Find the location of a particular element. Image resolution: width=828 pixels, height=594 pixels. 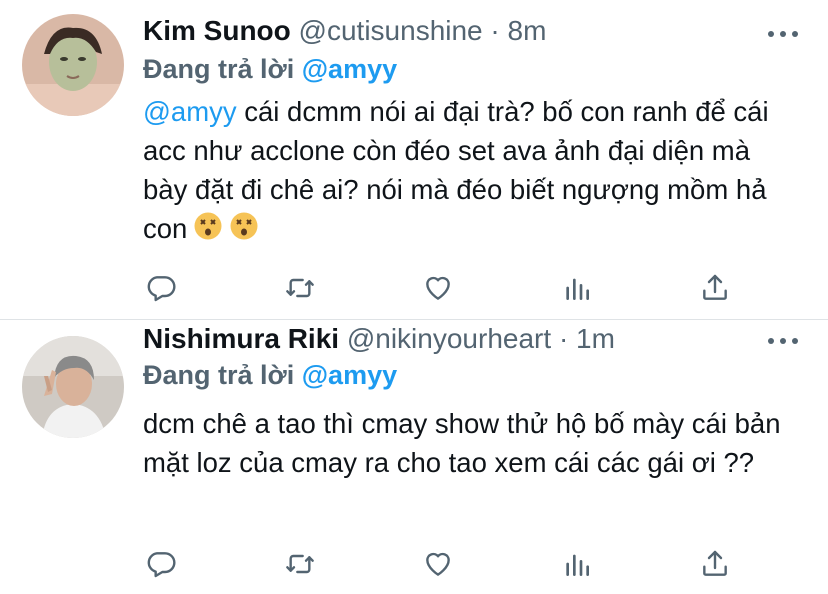

timestamp: 1m is located at coordinates (595, 338).